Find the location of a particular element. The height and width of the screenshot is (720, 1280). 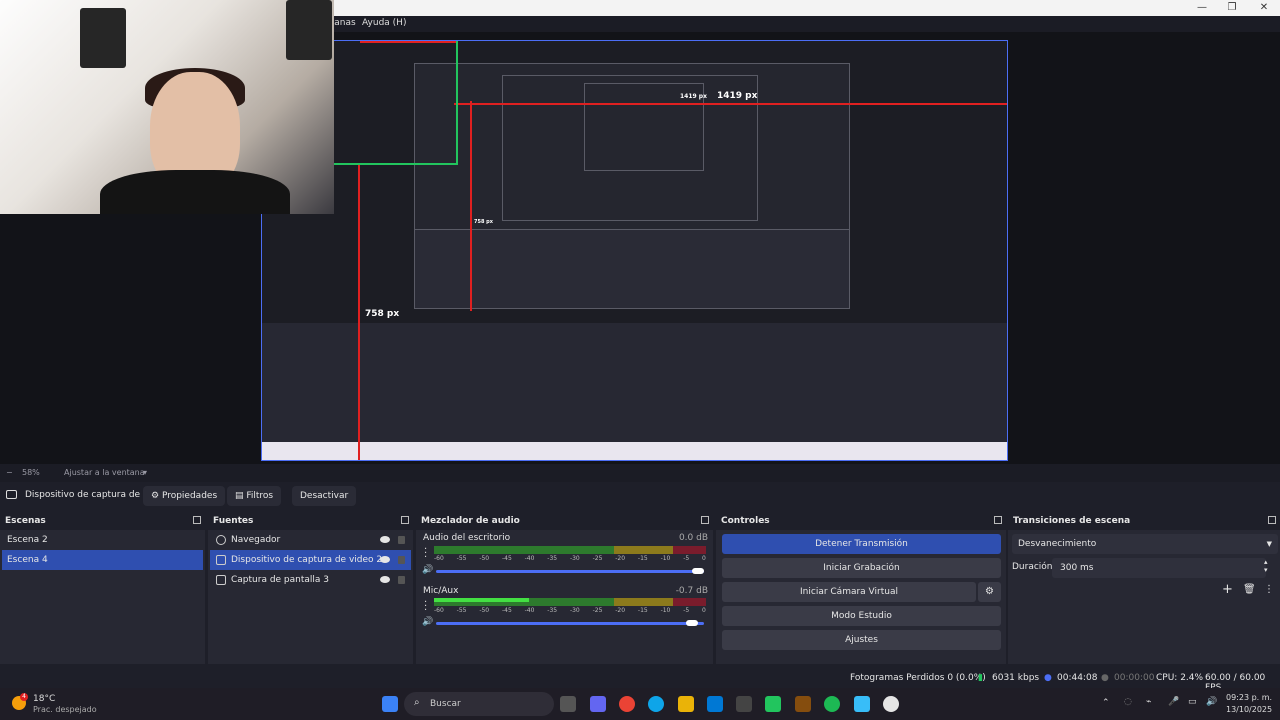

minecraft-icon is located at coordinates (803, 704).